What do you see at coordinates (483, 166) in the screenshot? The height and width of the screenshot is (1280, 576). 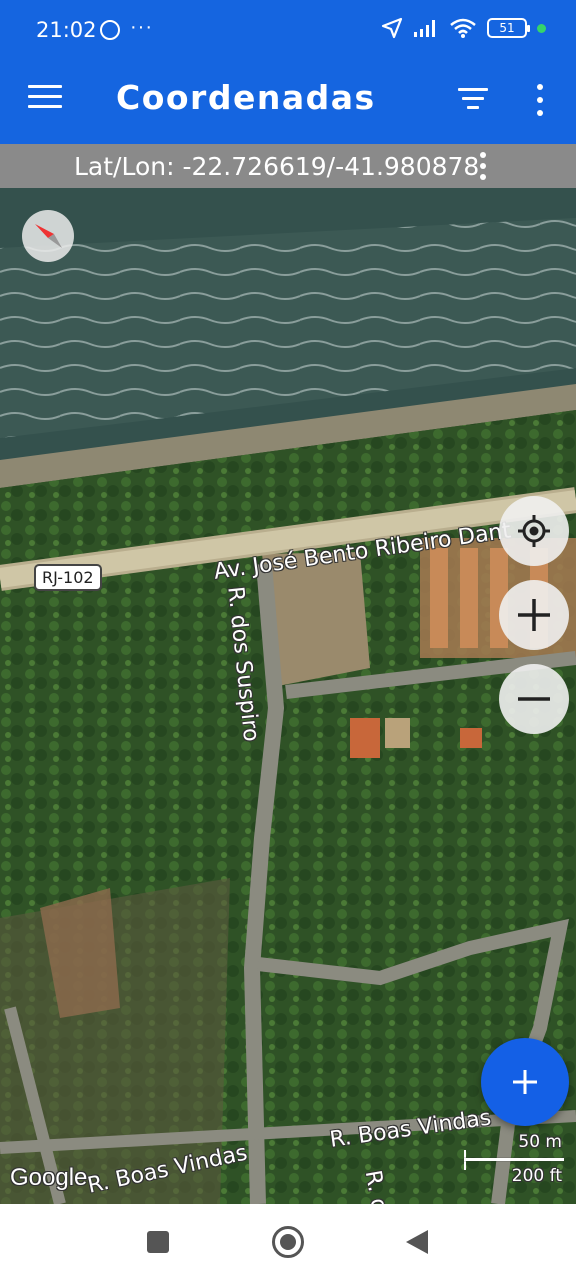 I see `coordinates-more-icon` at bounding box center [483, 166].